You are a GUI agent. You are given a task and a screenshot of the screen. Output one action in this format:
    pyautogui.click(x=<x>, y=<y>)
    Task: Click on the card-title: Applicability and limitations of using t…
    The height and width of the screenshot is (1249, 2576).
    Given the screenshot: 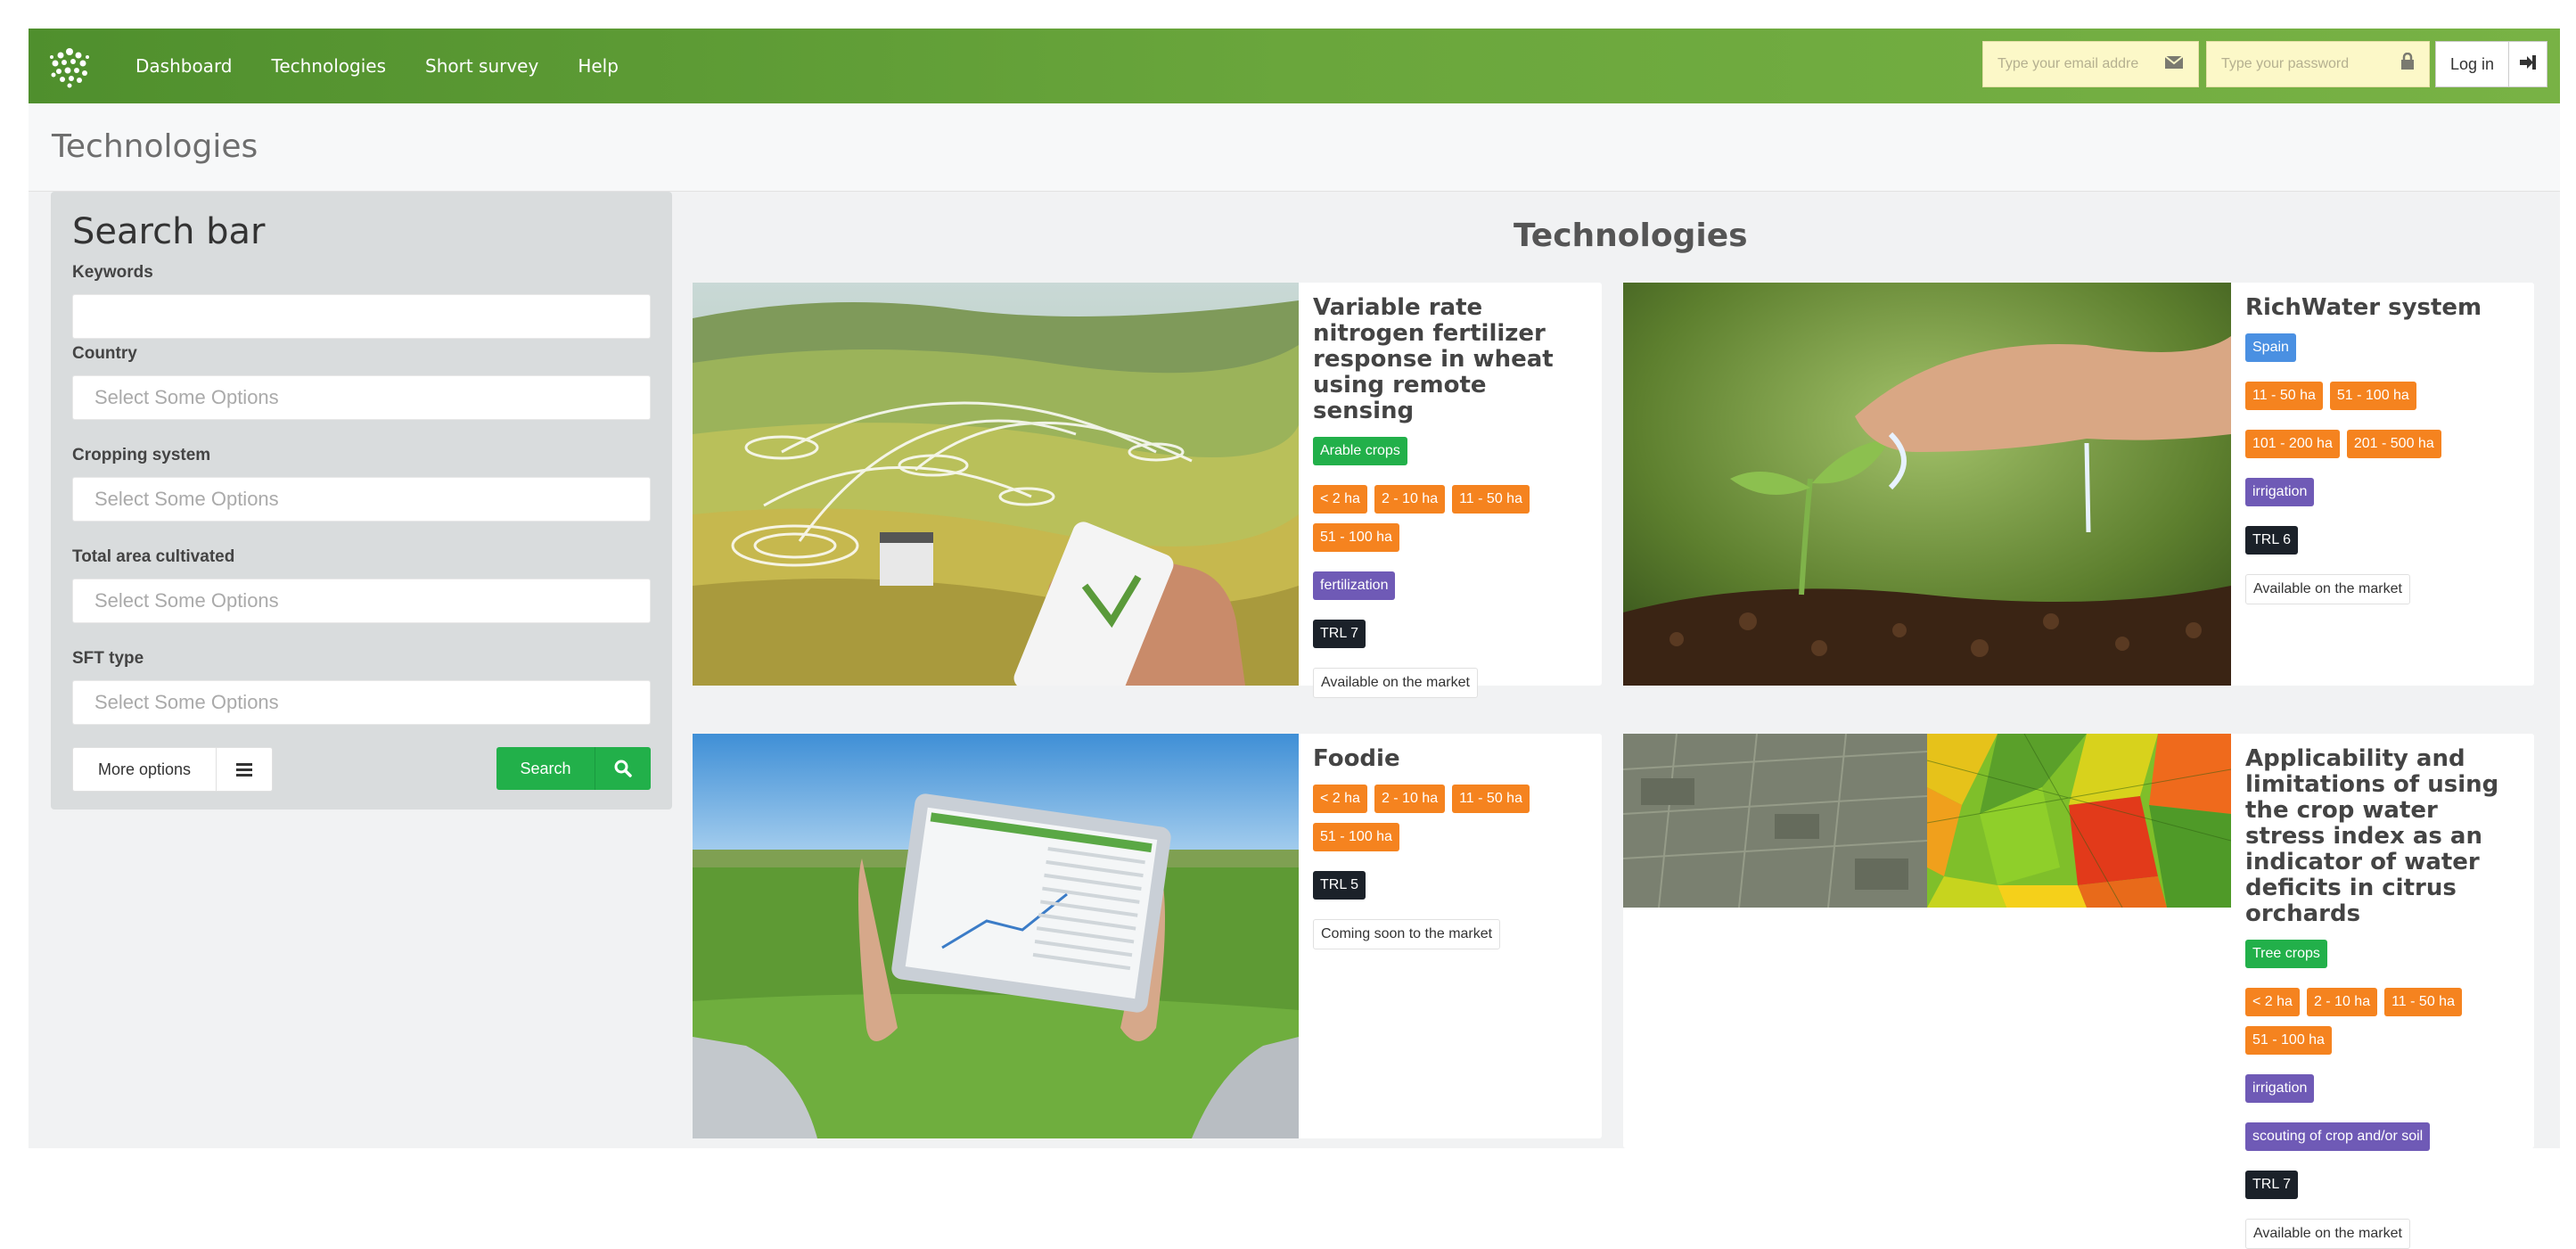 What is the action you would take?
    pyautogui.click(x=2383, y=836)
    